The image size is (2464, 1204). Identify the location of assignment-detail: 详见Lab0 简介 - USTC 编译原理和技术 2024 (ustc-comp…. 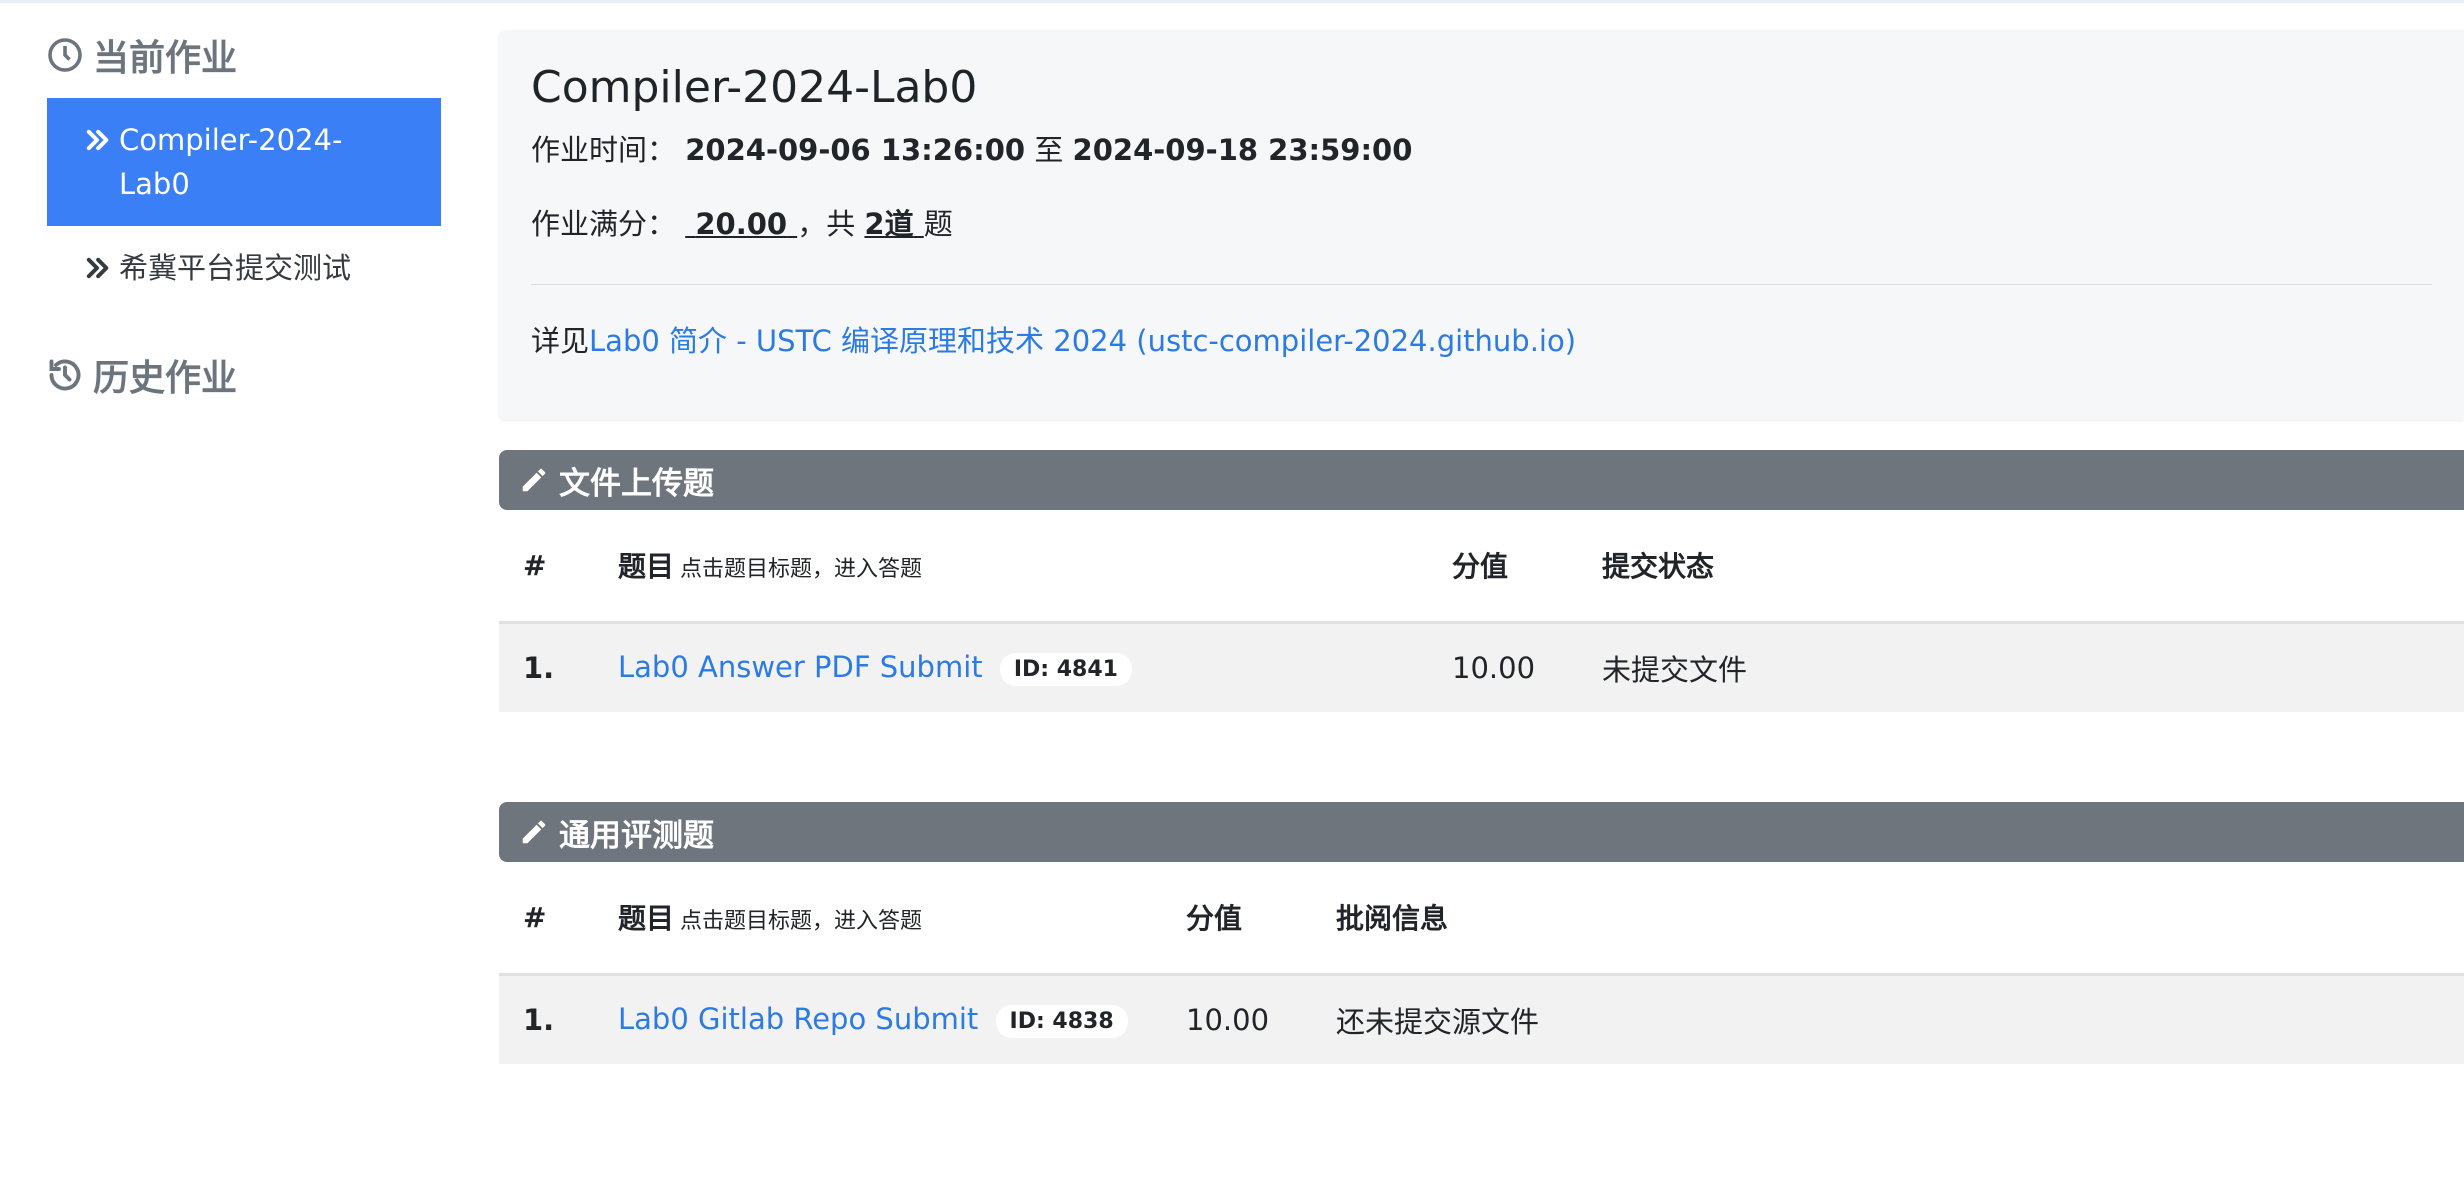
(1054, 341).